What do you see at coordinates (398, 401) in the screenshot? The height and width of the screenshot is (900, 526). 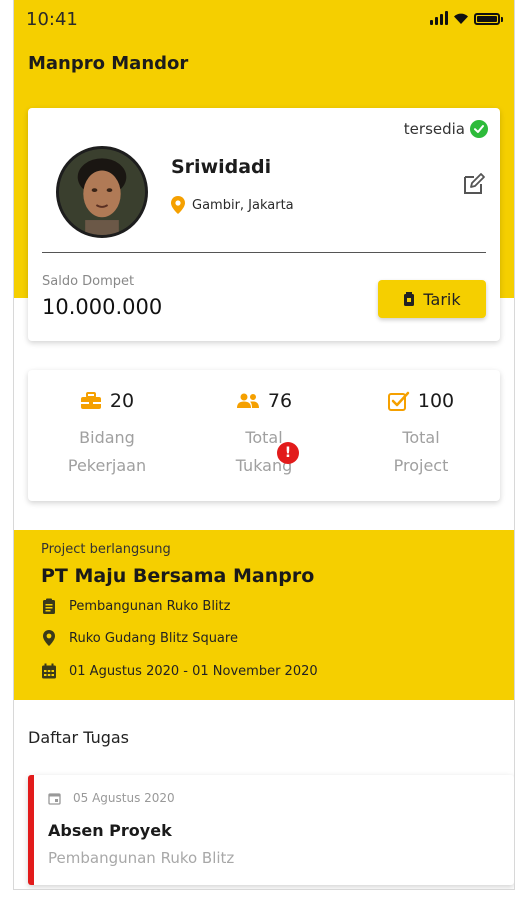 I see `checkbox-icon` at bounding box center [398, 401].